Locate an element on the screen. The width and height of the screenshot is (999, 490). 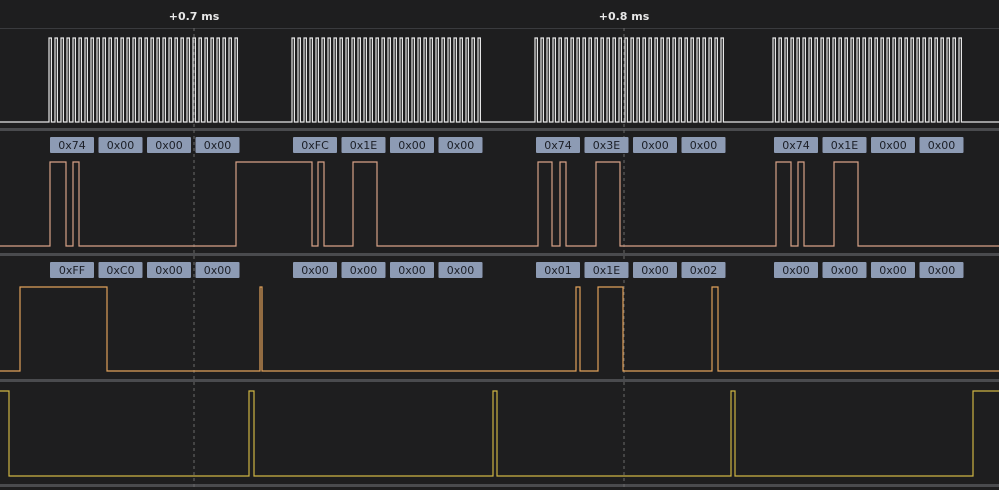
miso-byte-label: 0x01 is located at coordinates (558, 270).